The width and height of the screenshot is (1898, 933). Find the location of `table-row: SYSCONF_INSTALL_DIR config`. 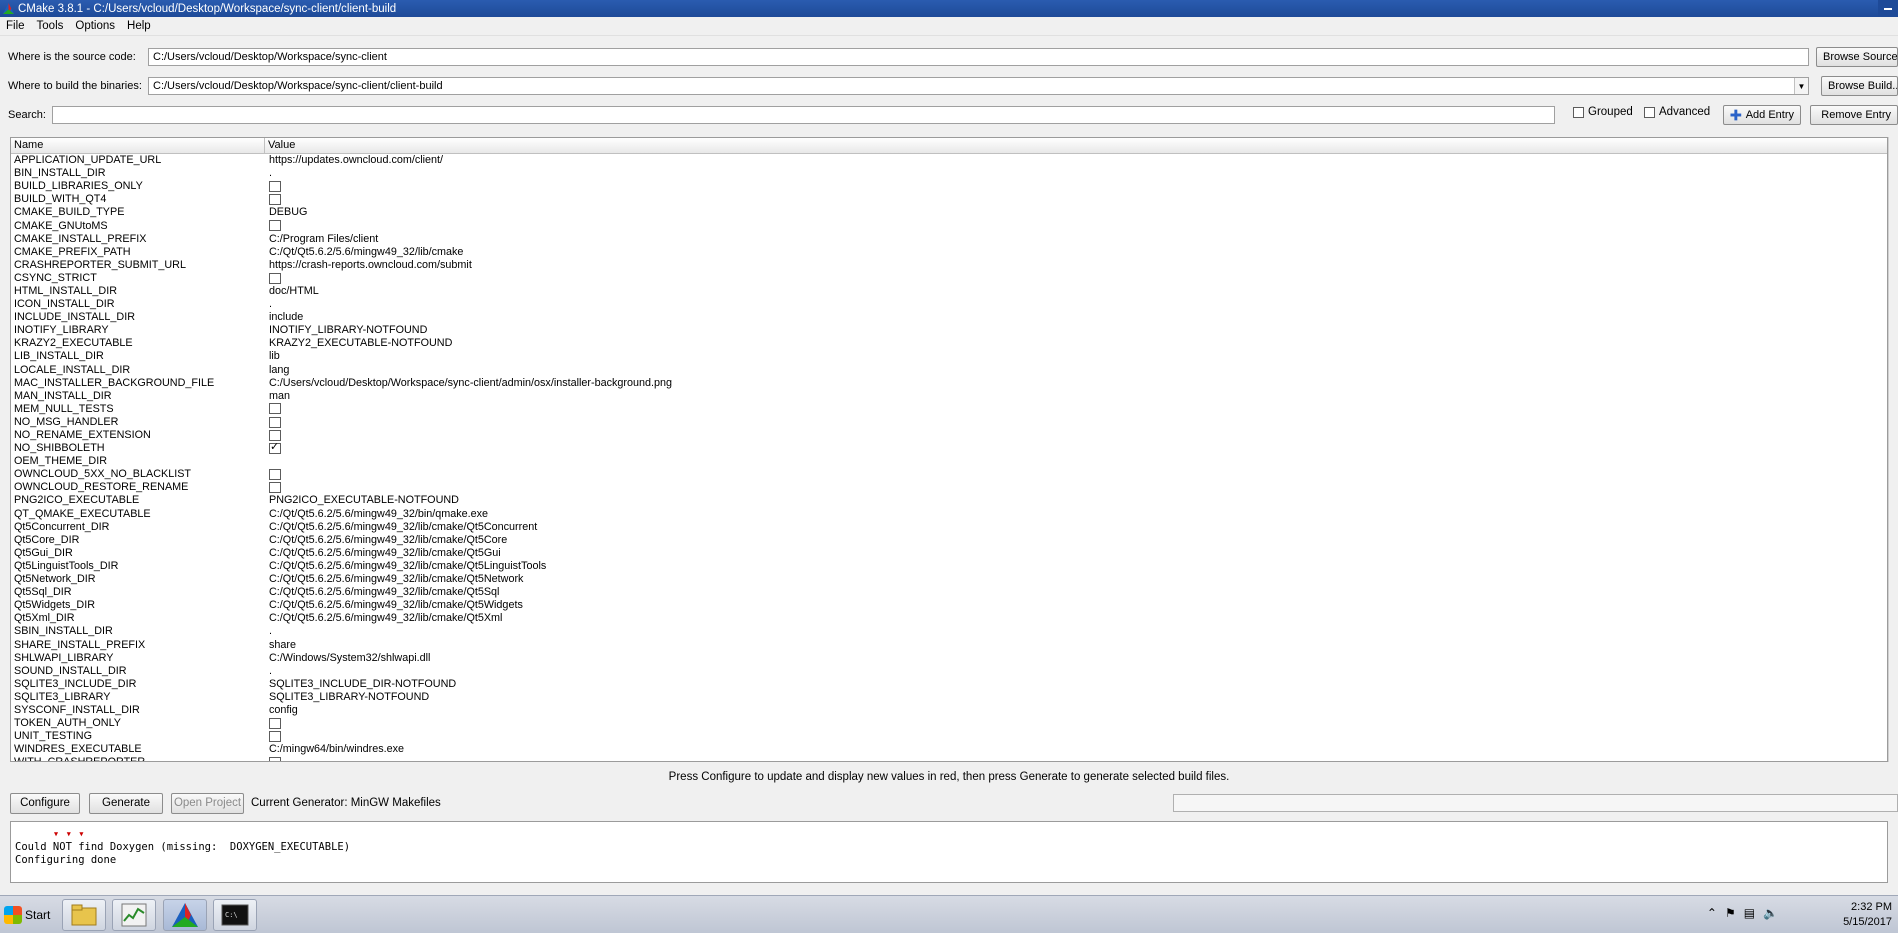

table-row: SYSCONF_INSTALL_DIR config is located at coordinates (949, 710).